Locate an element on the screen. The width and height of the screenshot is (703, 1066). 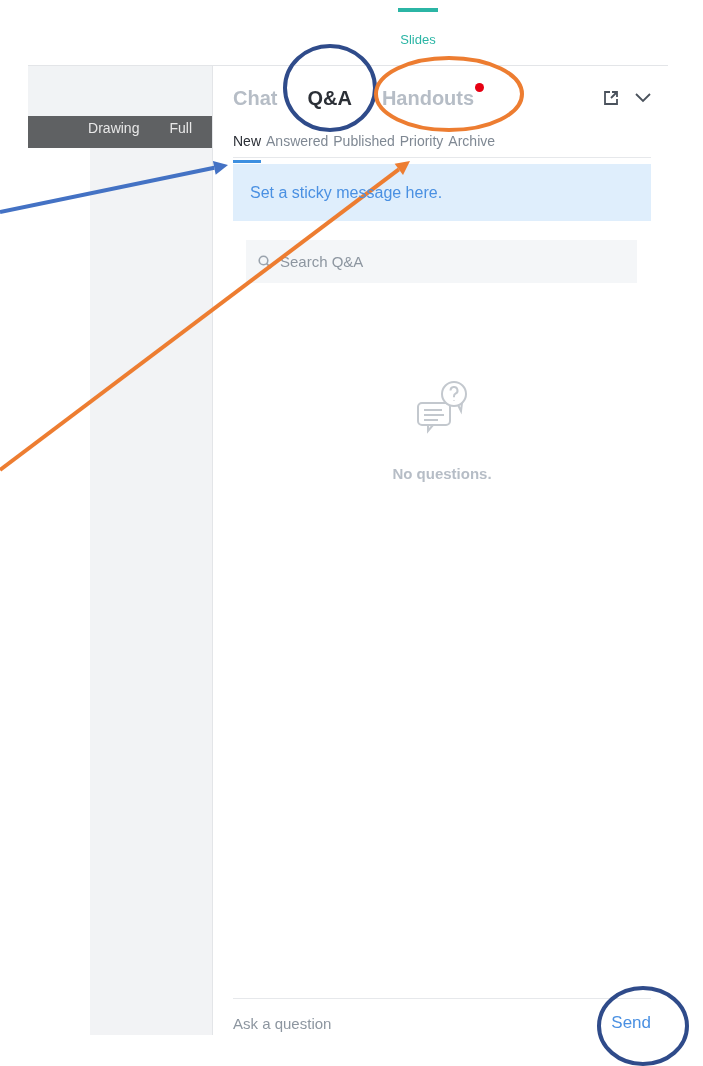
filter-tab: Archive is located at coordinates (472, 147).